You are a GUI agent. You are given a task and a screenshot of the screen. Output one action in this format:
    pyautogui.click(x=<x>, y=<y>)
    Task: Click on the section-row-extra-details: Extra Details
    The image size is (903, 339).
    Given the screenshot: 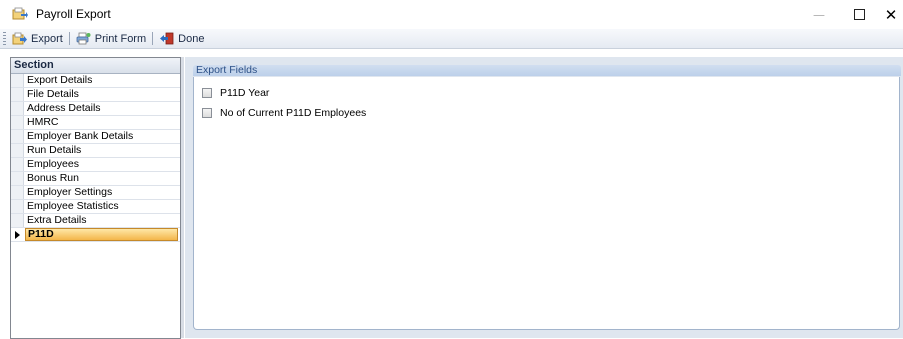 What is the action you would take?
    pyautogui.click(x=95, y=221)
    